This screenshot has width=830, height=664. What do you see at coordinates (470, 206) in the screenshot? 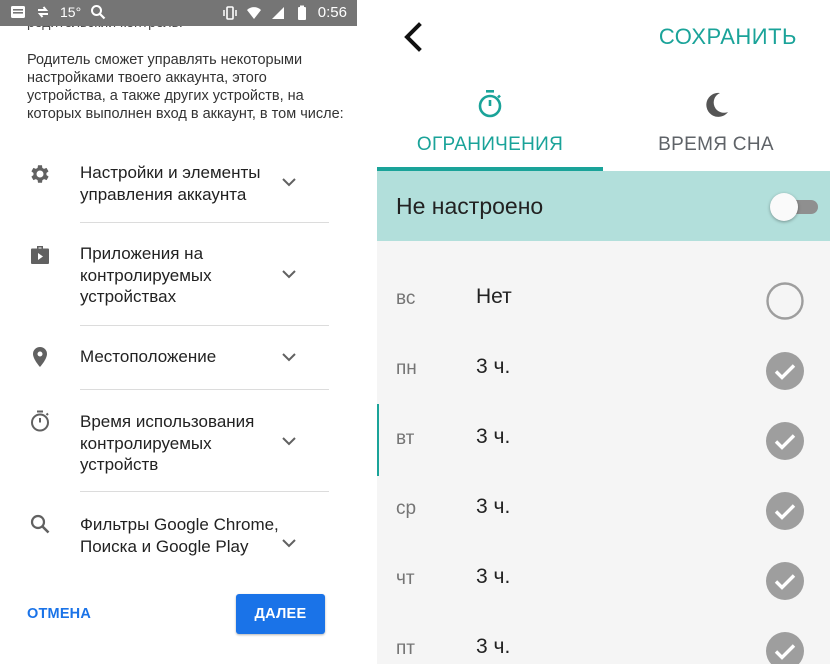
I see `status-text: Не настроено` at bounding box center [470, 206].